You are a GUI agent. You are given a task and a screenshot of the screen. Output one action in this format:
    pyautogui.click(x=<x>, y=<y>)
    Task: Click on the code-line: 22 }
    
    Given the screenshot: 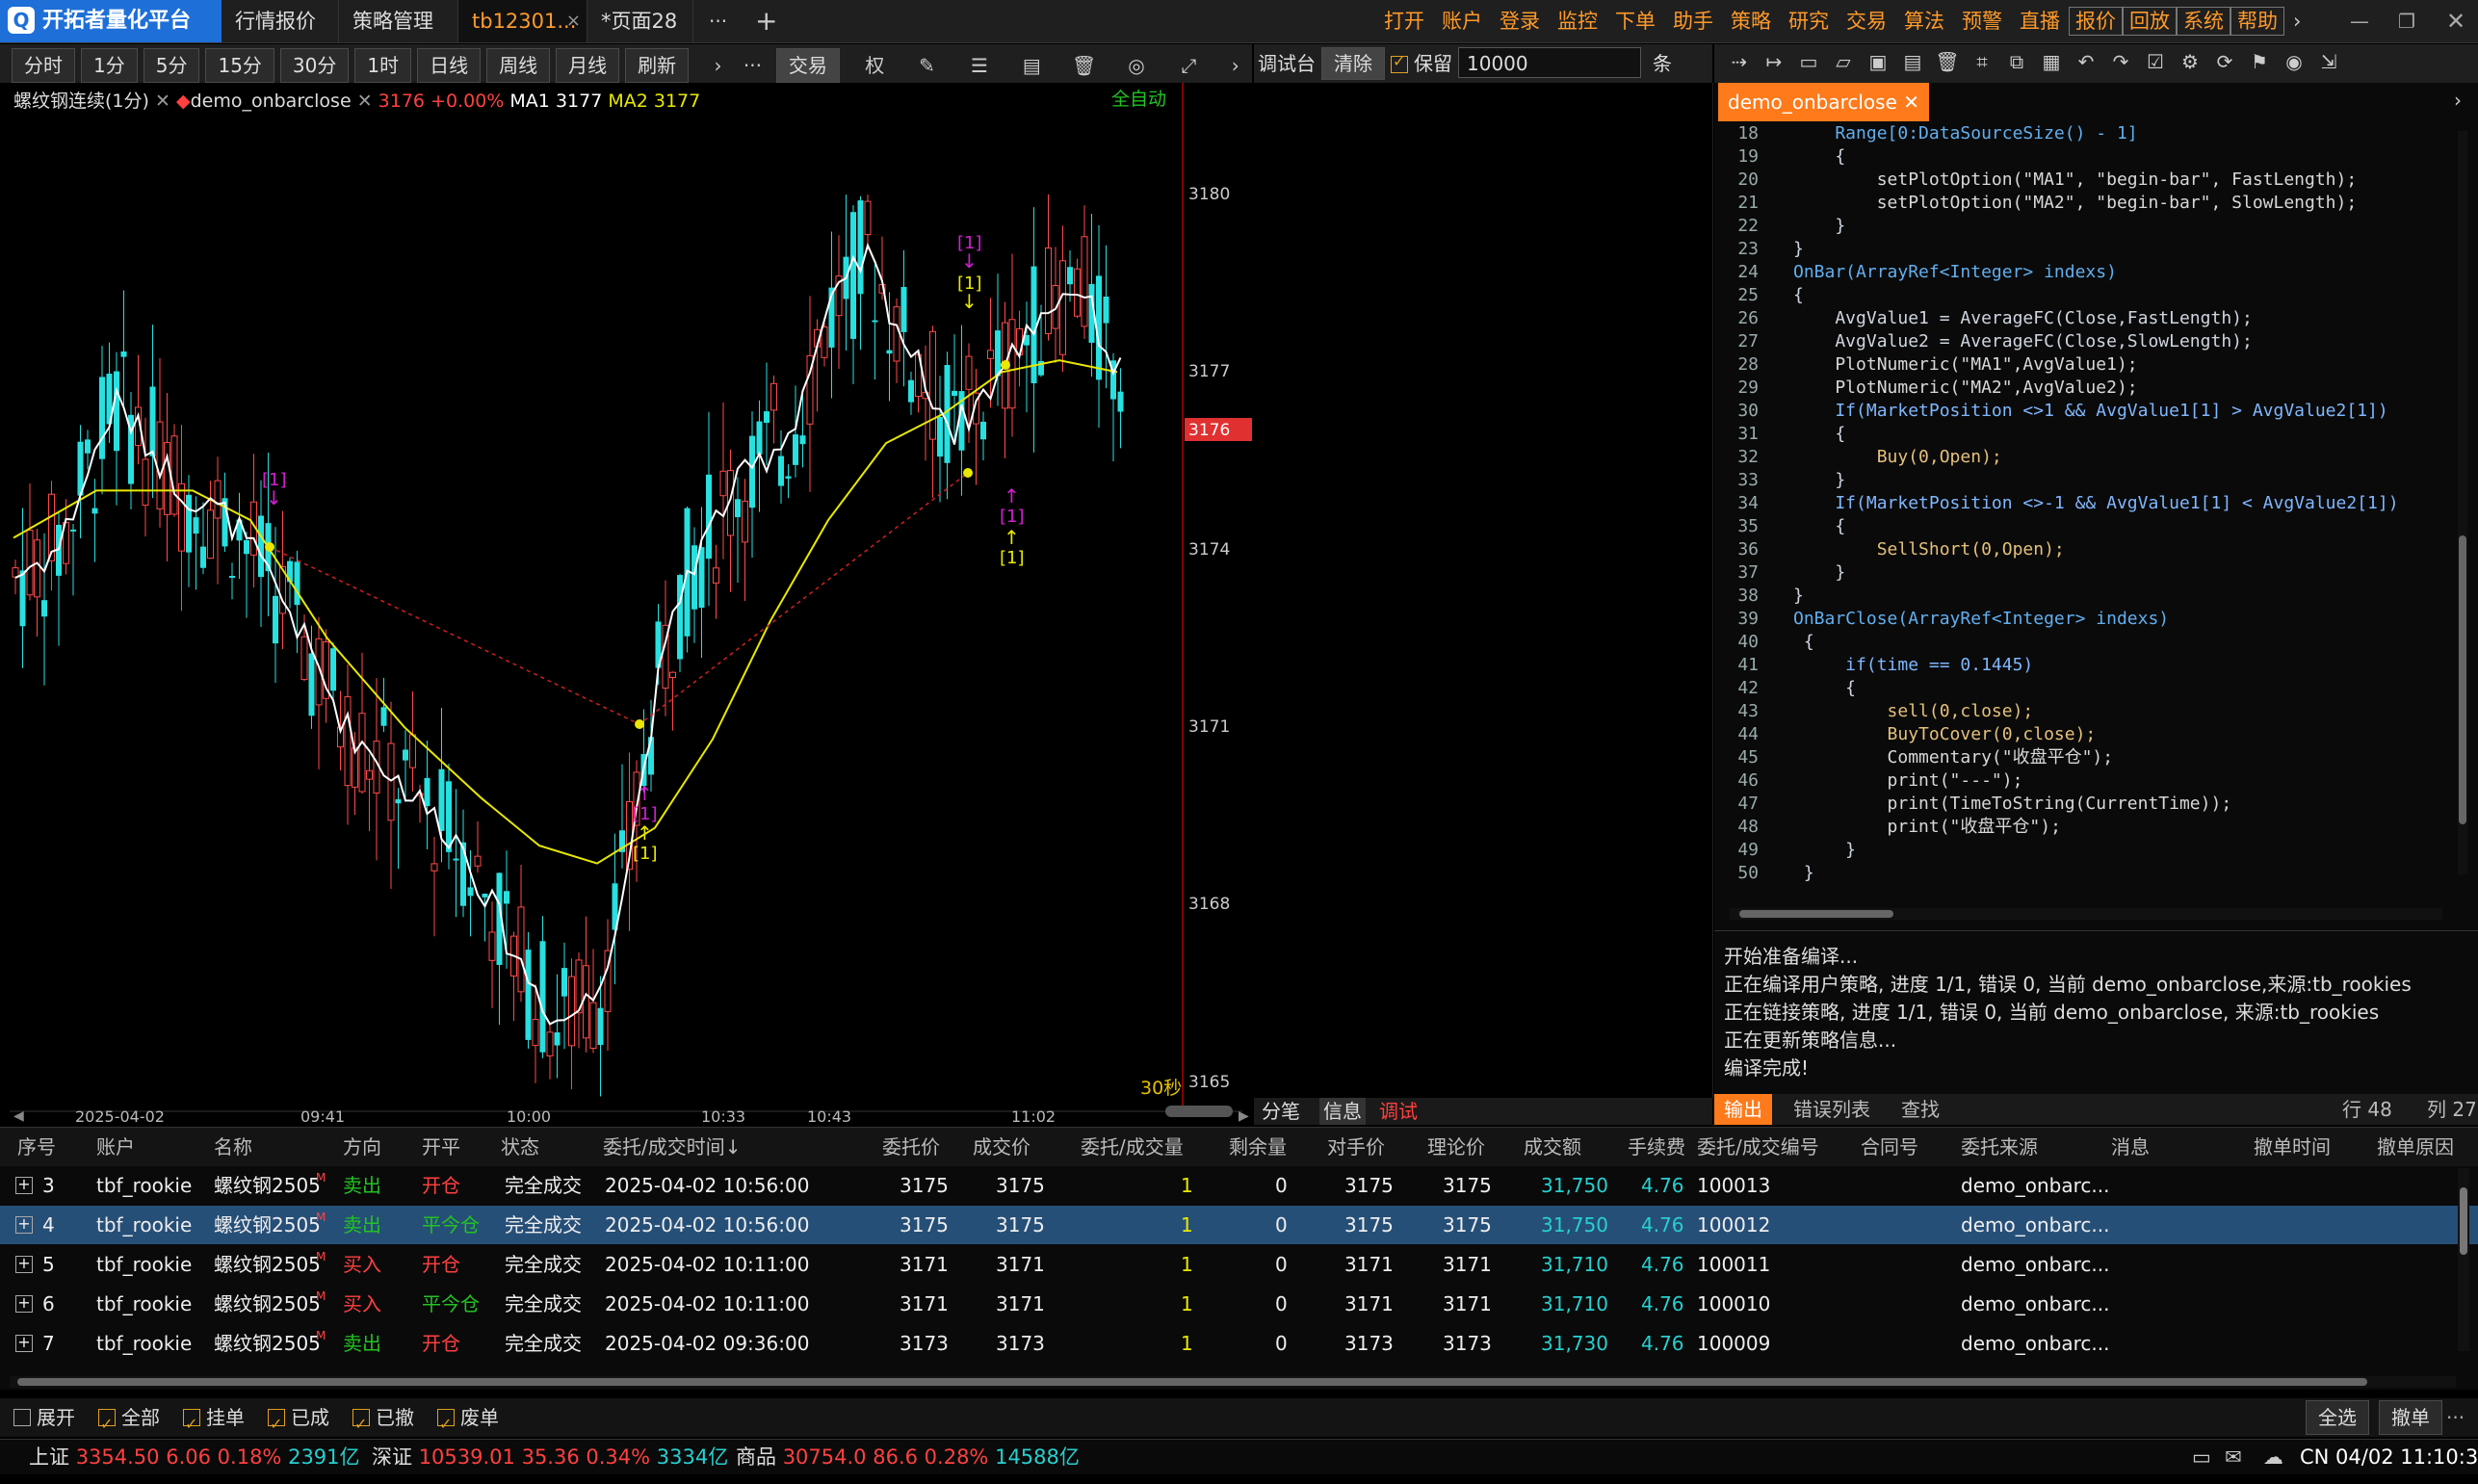 What is the action you would take?
    pyautogui.click(x=2080, y=227)
    